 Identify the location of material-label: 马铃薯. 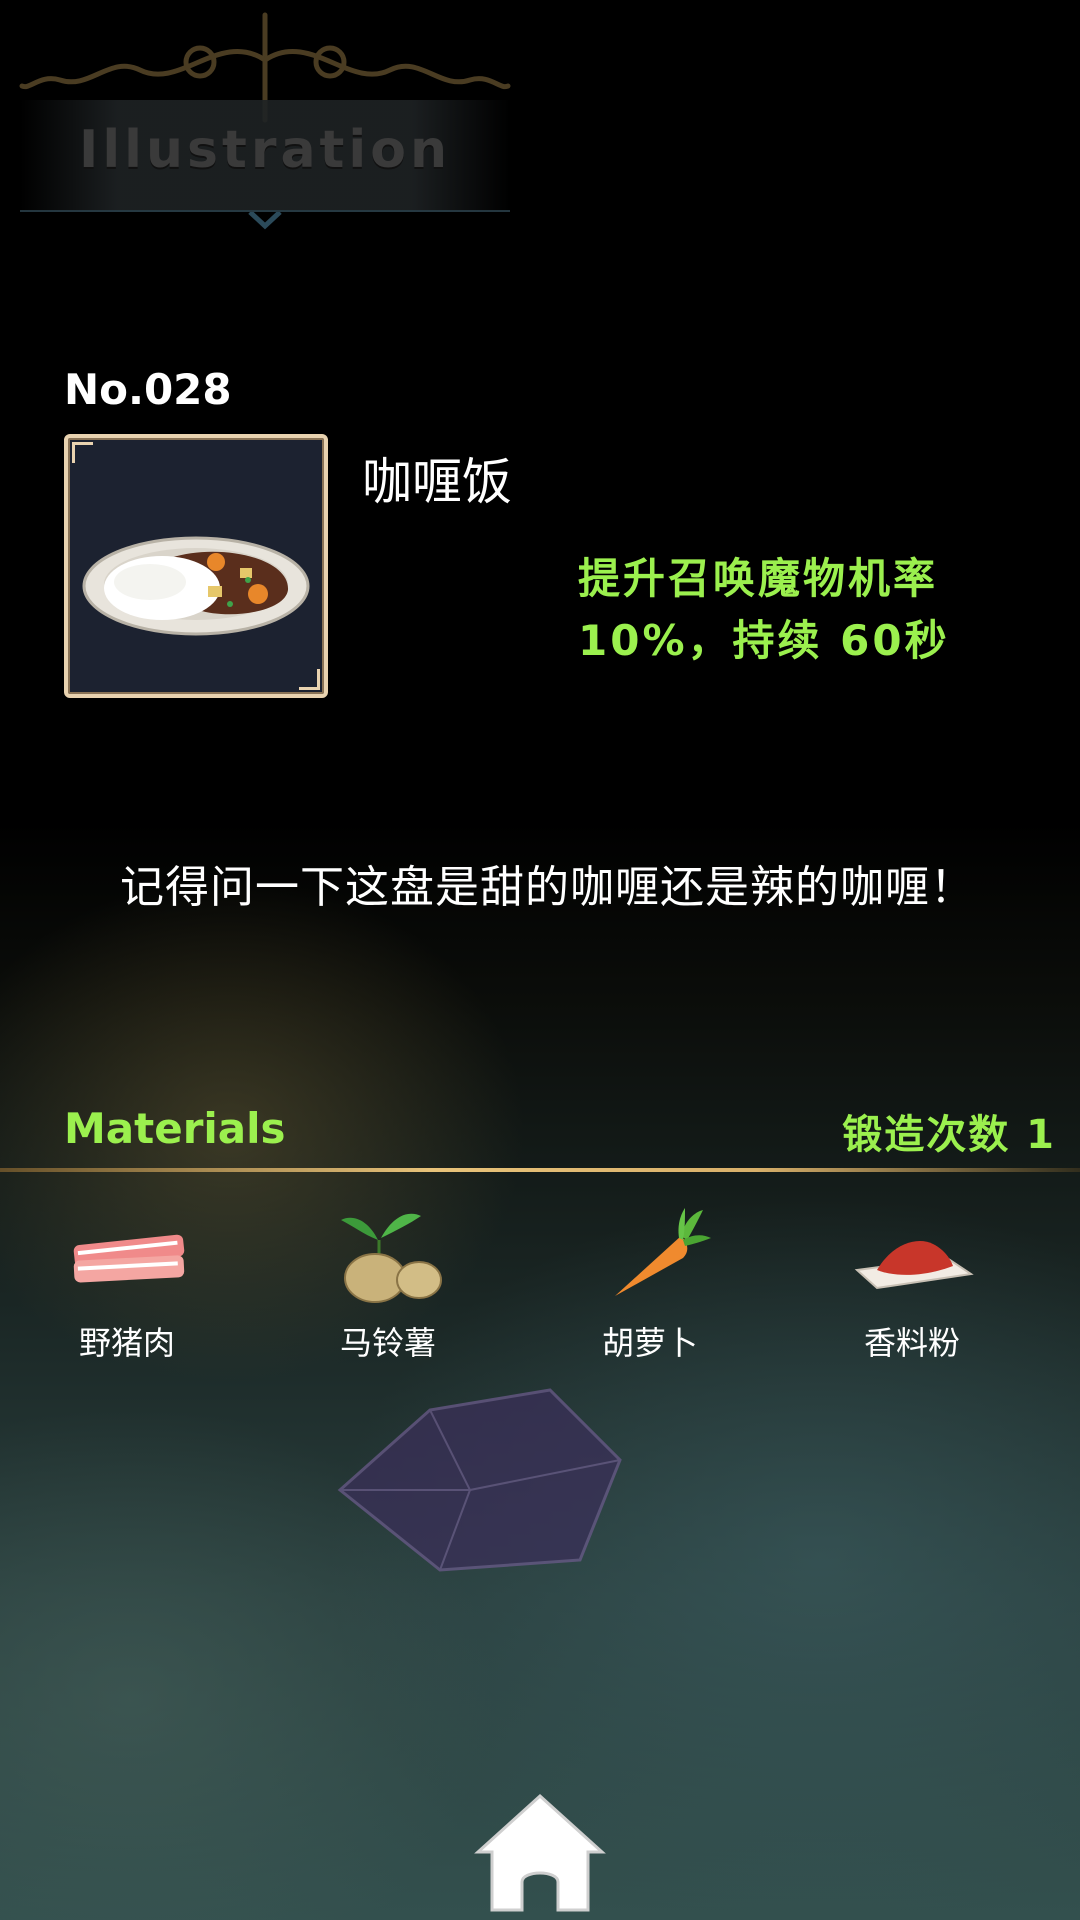
(387, 1343).